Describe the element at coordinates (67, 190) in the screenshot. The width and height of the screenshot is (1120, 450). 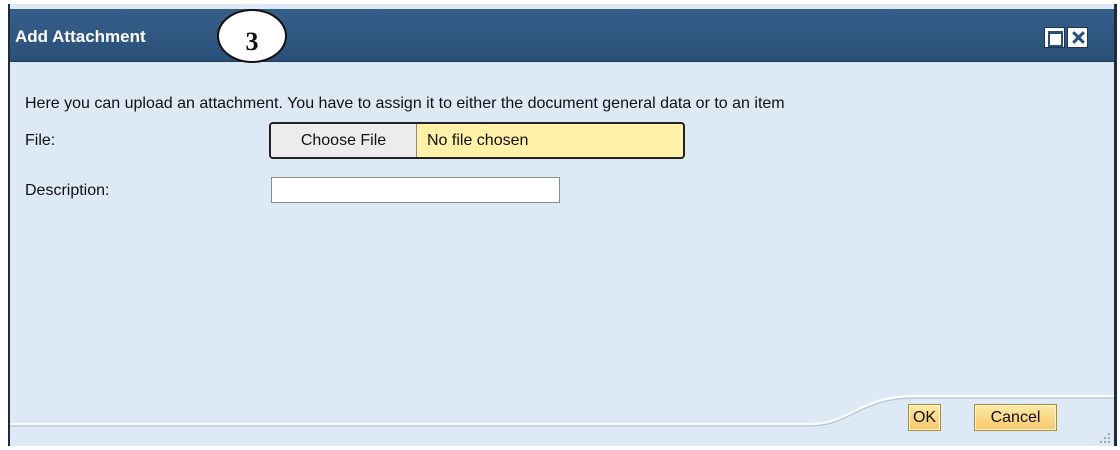
I see `description-label: Description:` at that location.